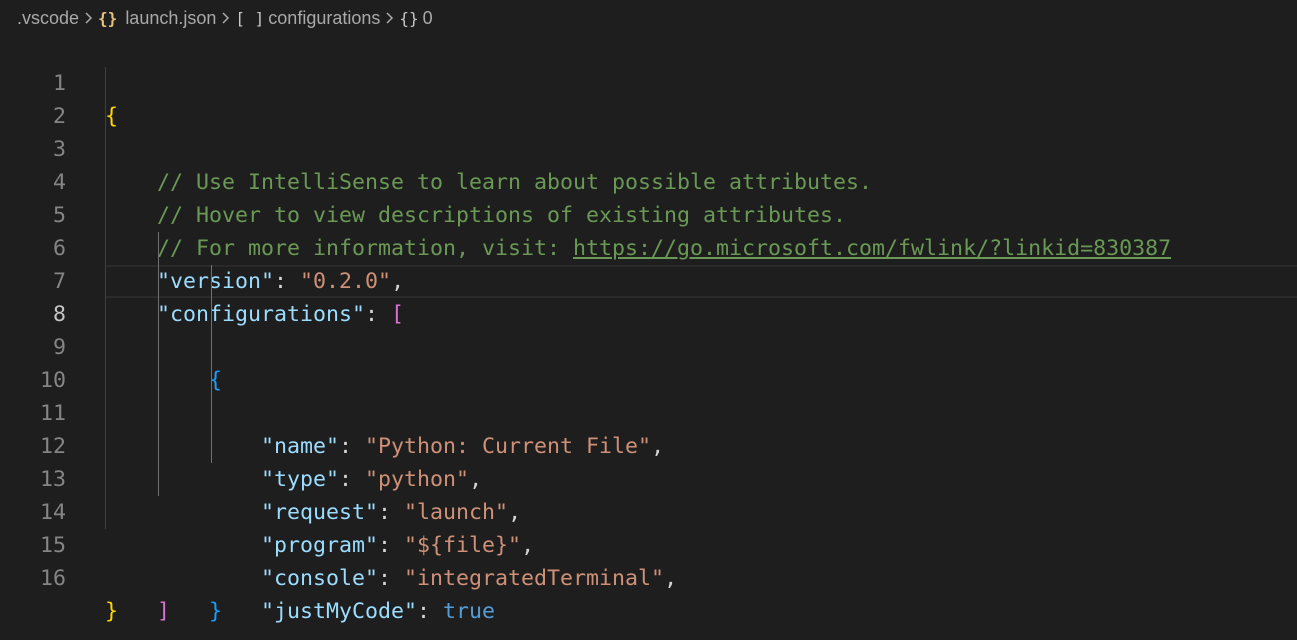  I want to click on breadcrumb-array-label: configurations, so click(324, 17).